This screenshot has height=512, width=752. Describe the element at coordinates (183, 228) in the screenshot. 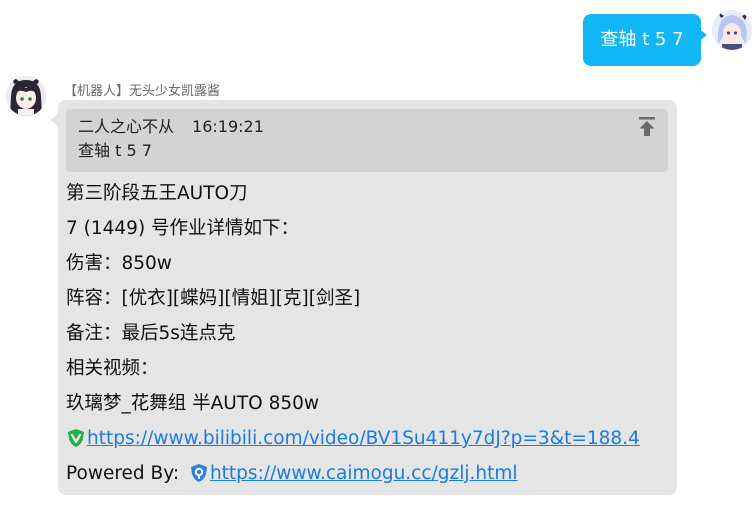

I see `reply-line-job: 7 (1449) 号作业详情如下：` at that location.